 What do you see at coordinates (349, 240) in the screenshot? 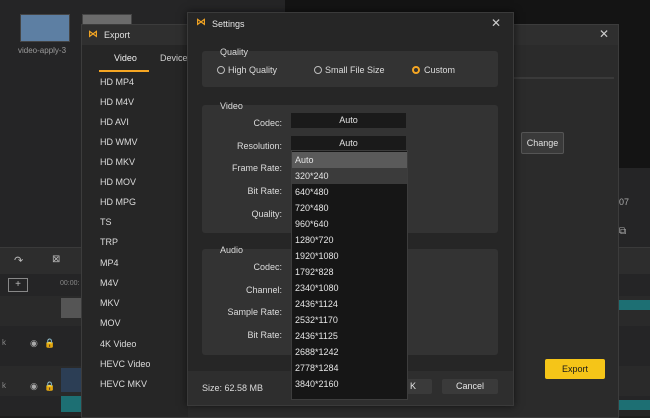
I see `dropdown-option: 1280*720` at bounding box center [349, 240].